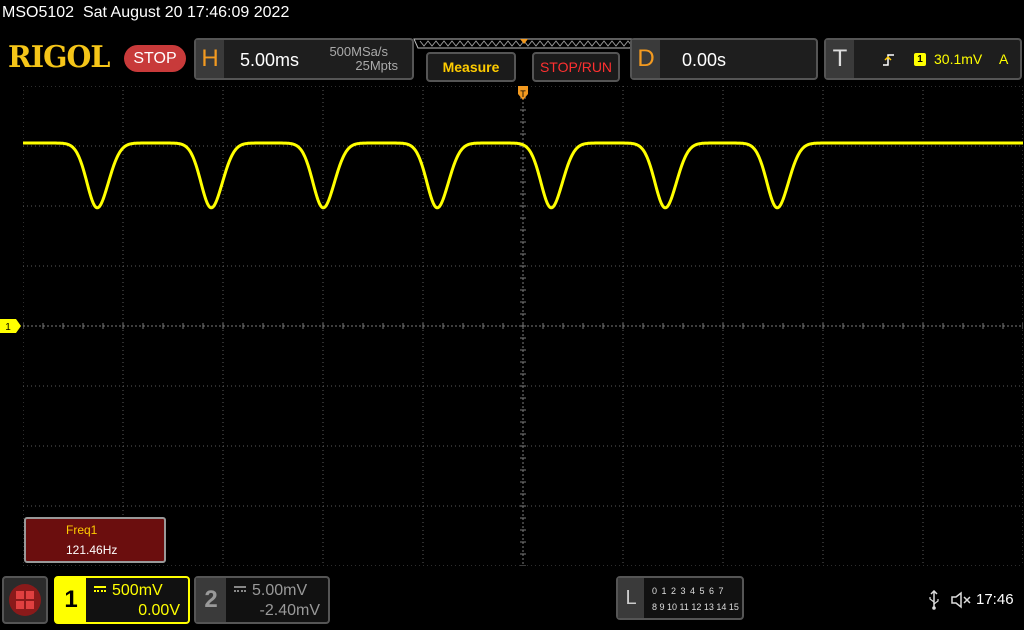  I want to click on measurement-value: 121.46Hz, so click(92, 550).